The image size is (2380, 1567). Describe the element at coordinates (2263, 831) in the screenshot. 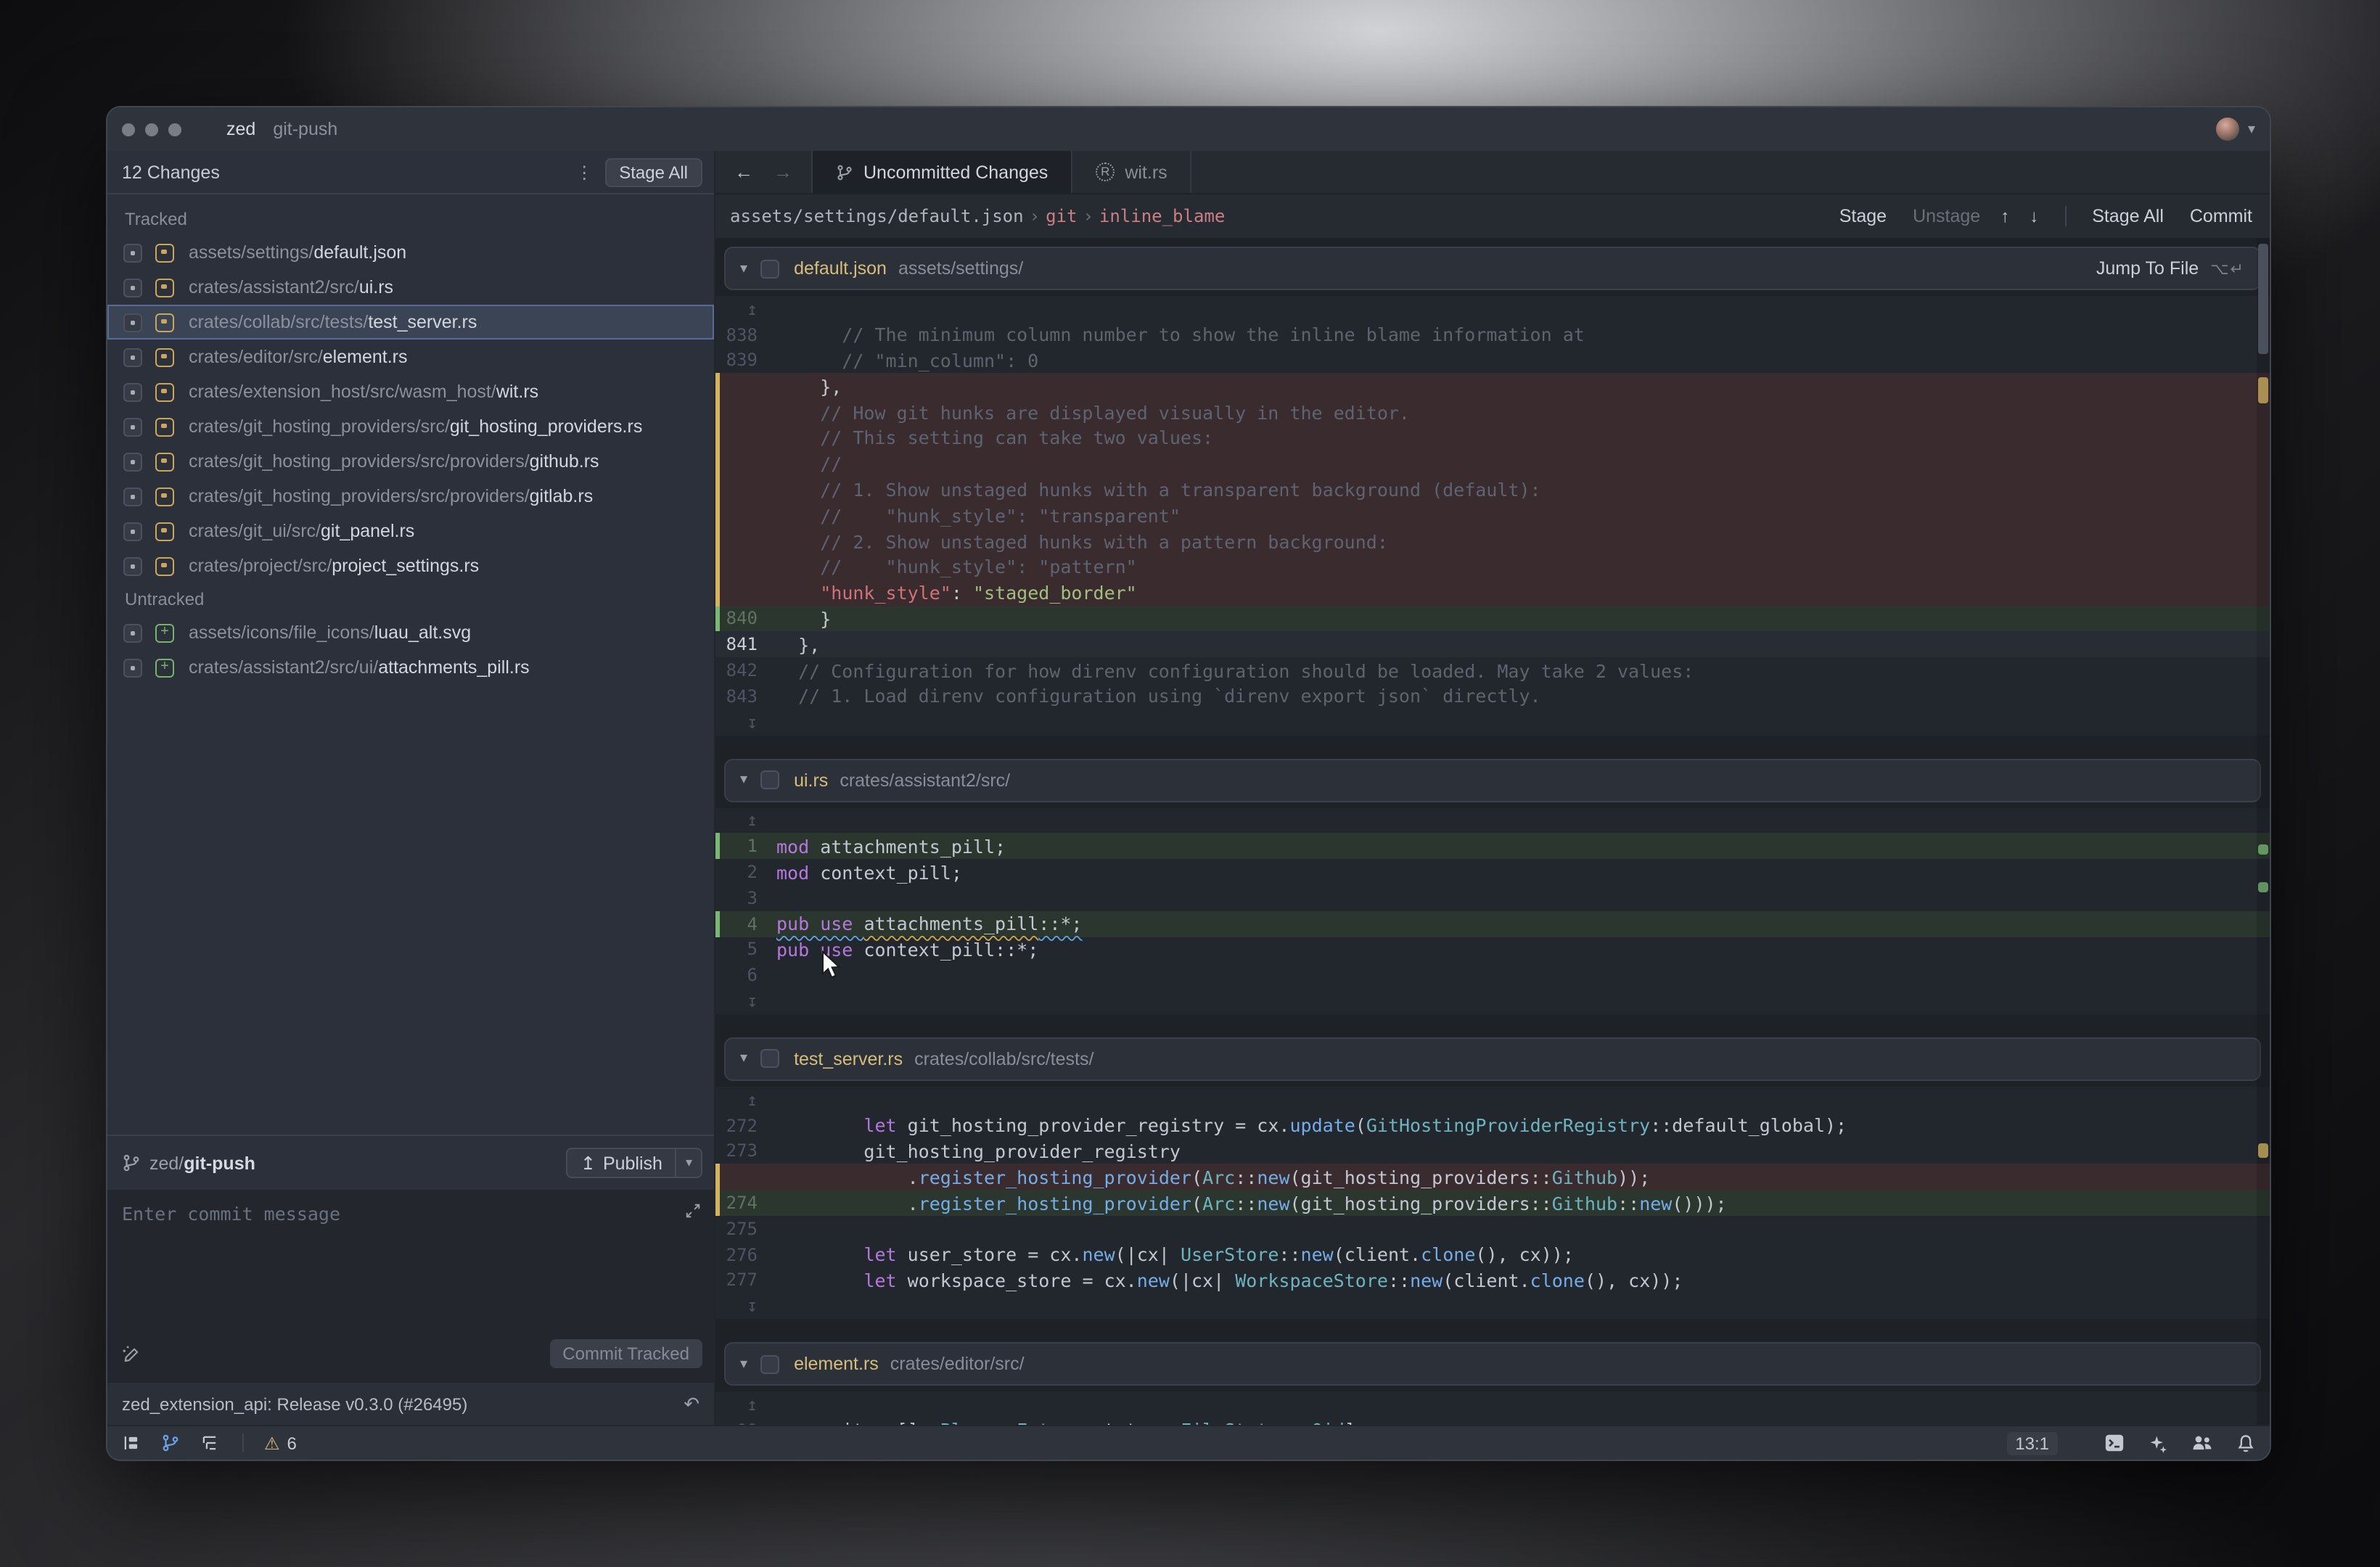

I see `scrollbar` at that location.